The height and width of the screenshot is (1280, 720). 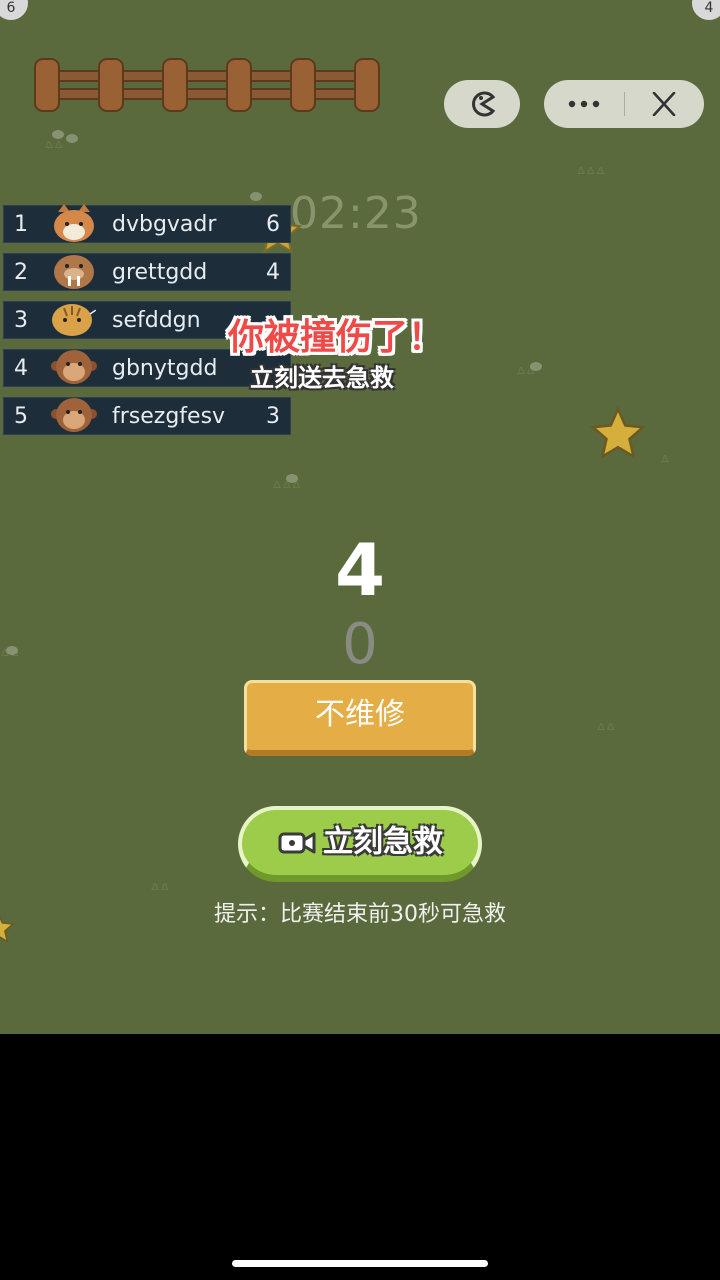 What do you see at coordinates (322, 378) in the screenshot?
I see `hurt-subtitle: 立刻送去急救` at bounding box center [322, 378].